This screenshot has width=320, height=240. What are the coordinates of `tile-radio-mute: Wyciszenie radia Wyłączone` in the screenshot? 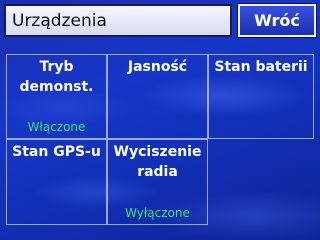 It's located at (157, 182).